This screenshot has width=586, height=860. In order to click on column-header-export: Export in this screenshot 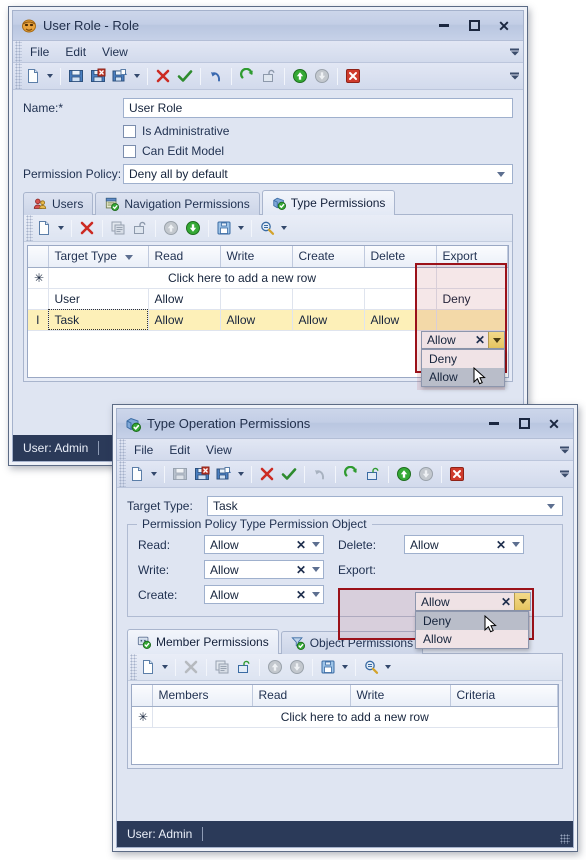, I will do `click(472, 257)`.